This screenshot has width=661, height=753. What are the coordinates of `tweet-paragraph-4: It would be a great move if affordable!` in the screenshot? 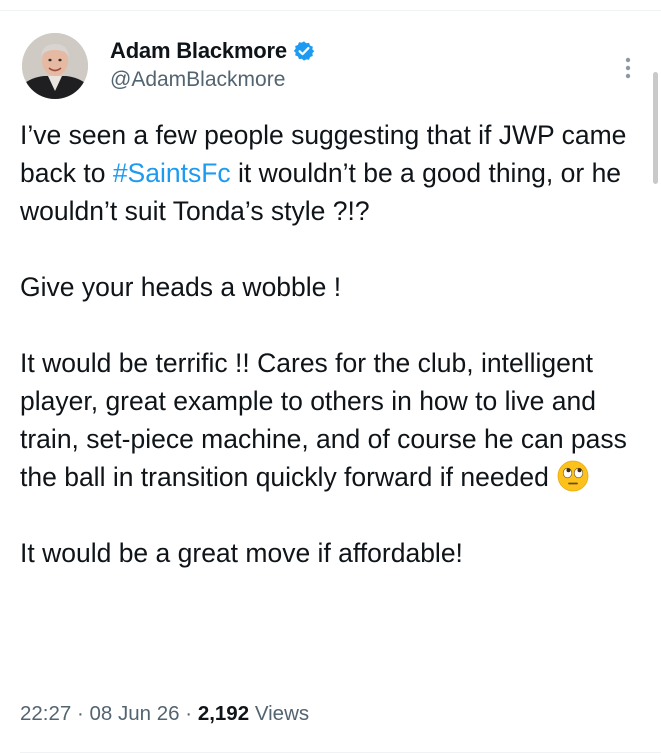 It's located at (241, 553).